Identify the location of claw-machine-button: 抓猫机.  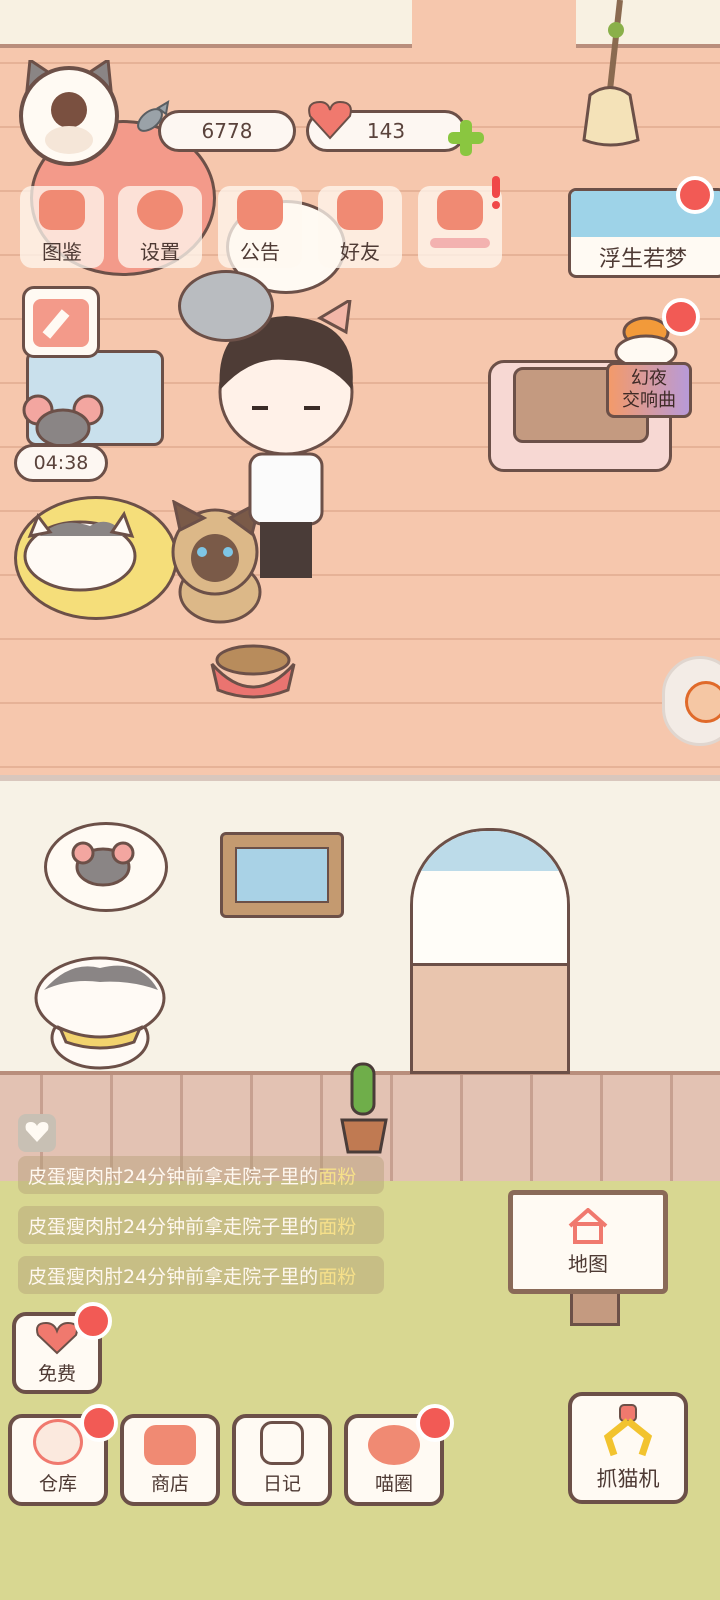
(628, 1448).